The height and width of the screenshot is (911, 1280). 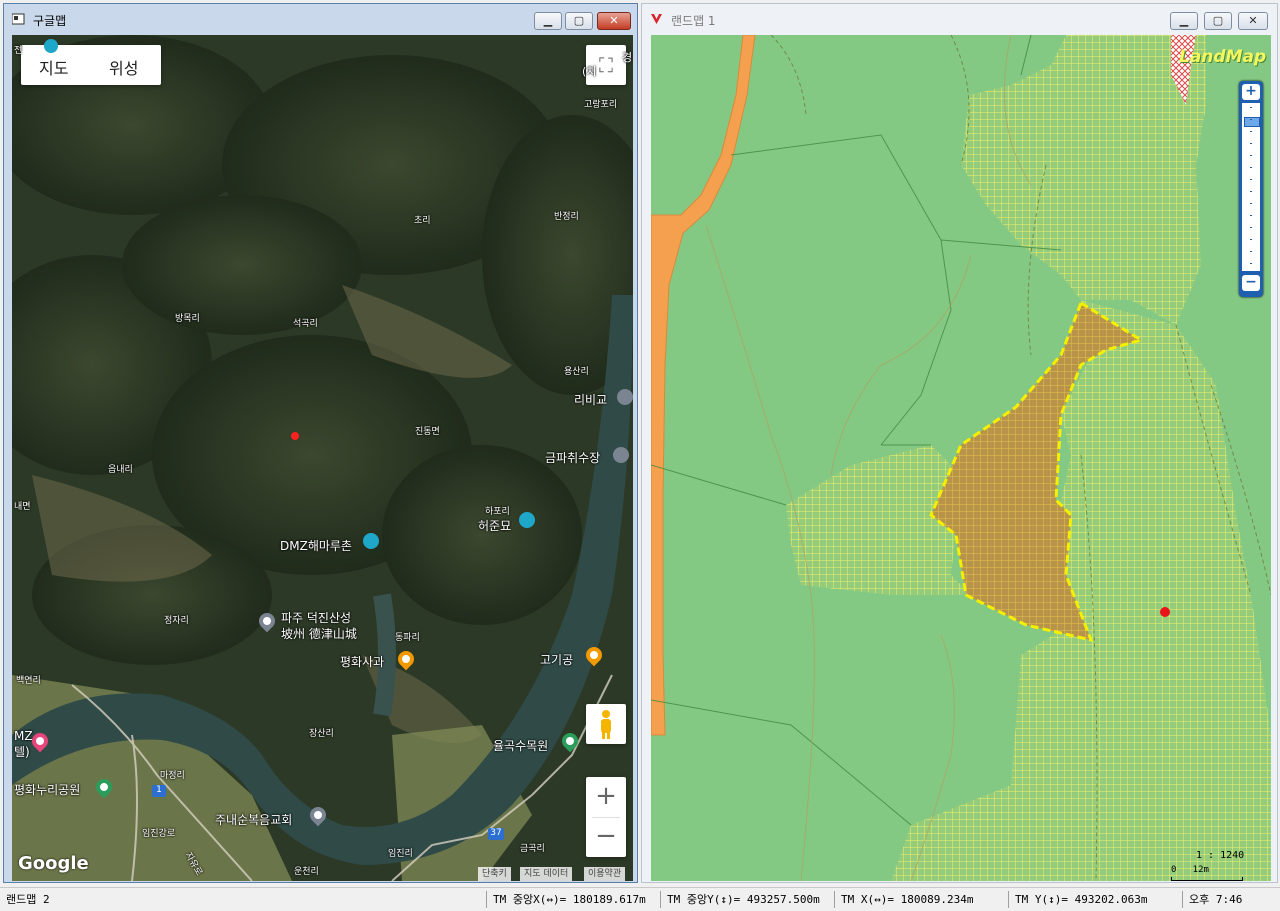 I want to click on poi-label: 주내순복음교회, so click(x=253, y=819).